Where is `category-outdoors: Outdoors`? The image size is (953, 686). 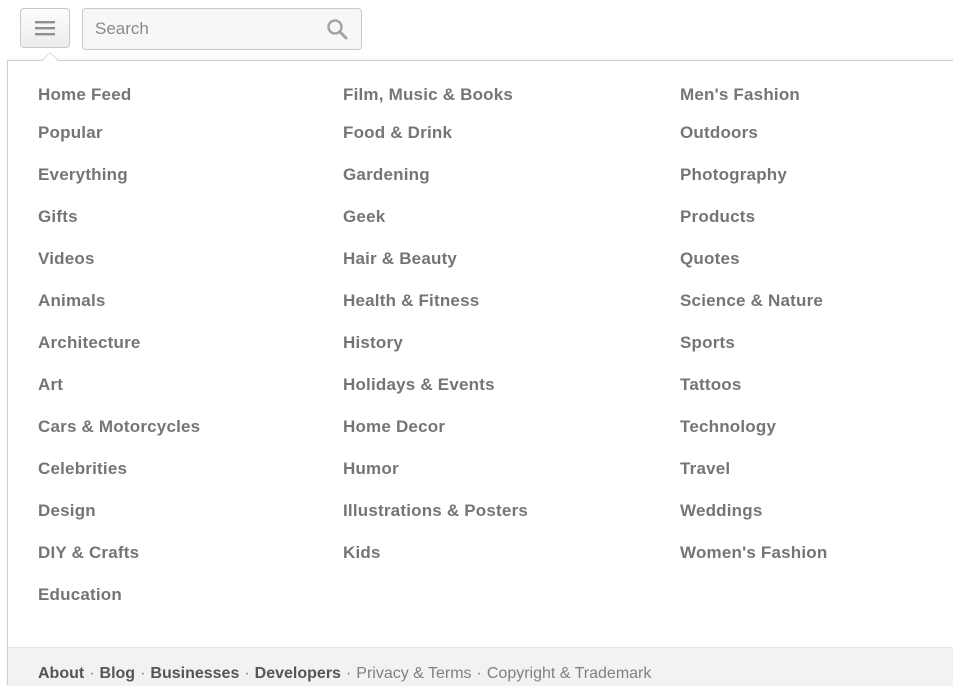 category-outdoors: Outdoors is located at coordinates (753, 144).